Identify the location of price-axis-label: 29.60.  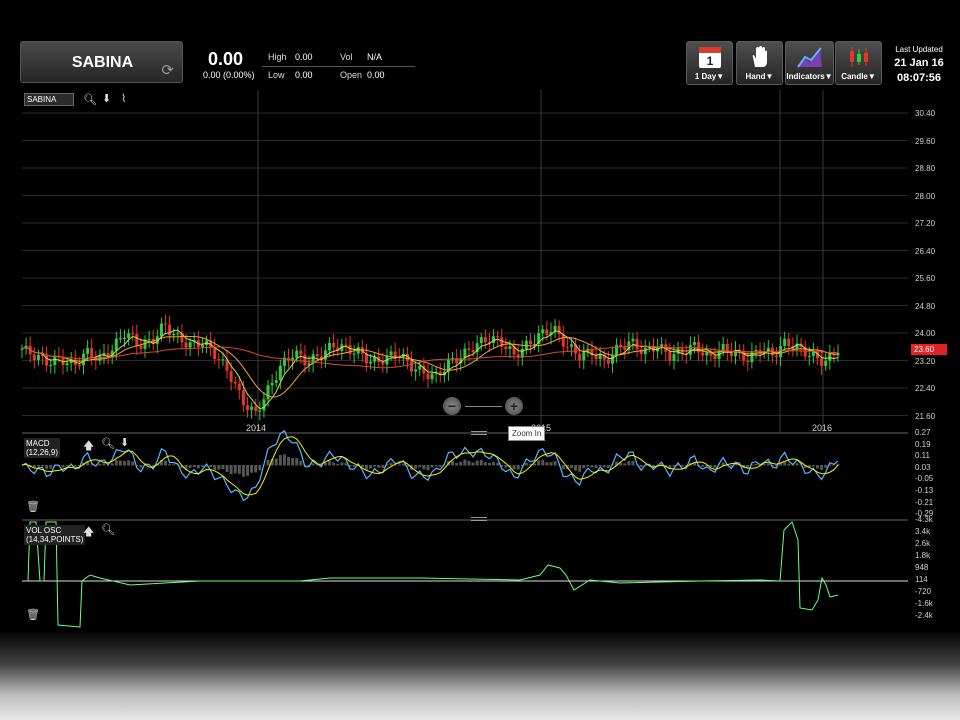
(925, 141).